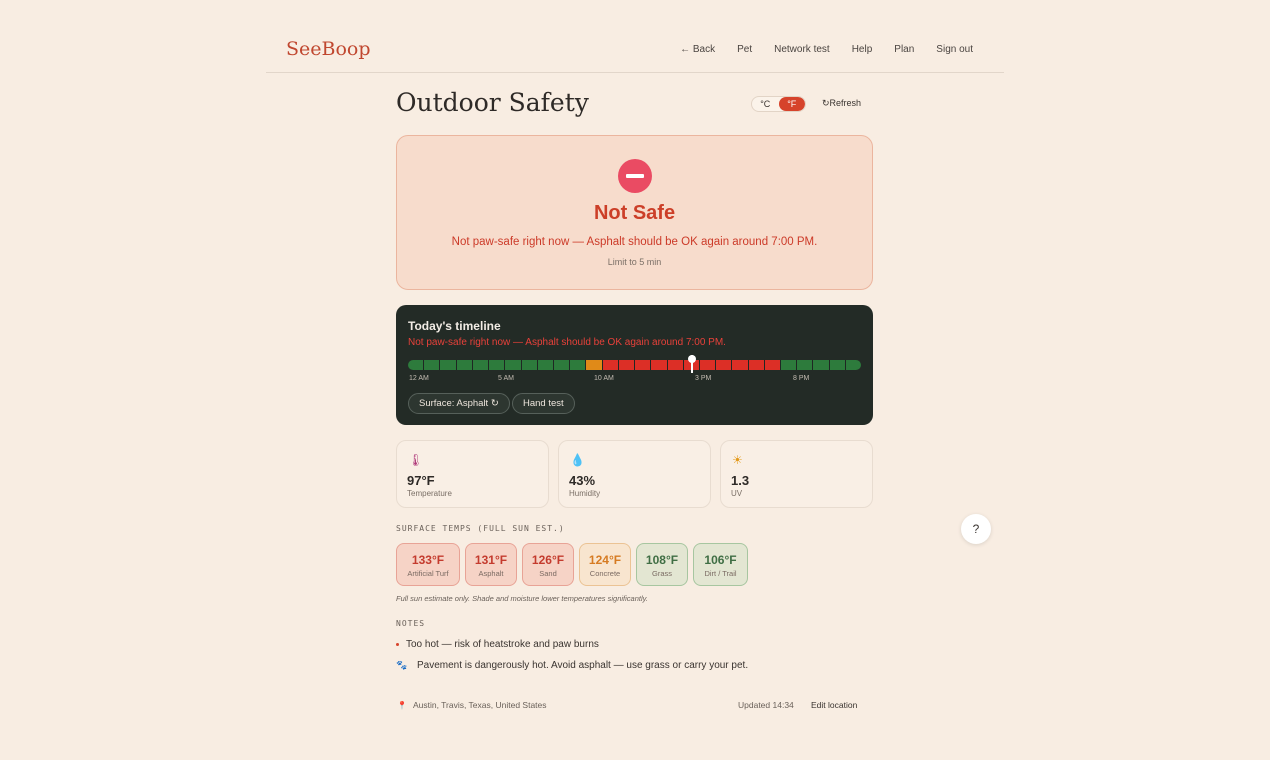 This screenshot has width=1270, height=760. What do you see at coordinates (791, 104) in the screenshot?
I see `fahrenheit-option: °F` at bounding box center [791, 104].